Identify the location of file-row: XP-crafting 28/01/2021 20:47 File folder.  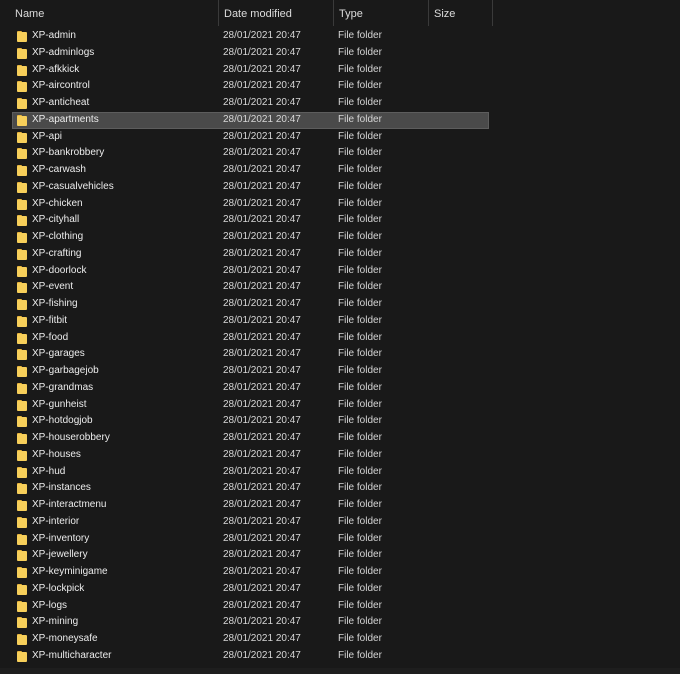
(340, 254).